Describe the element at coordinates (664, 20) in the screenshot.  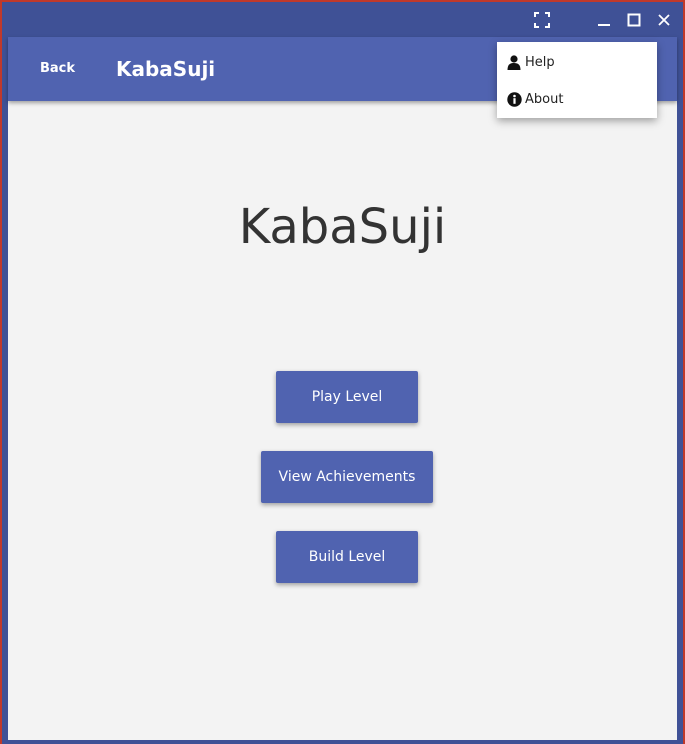
I see `close-icon` at that location.